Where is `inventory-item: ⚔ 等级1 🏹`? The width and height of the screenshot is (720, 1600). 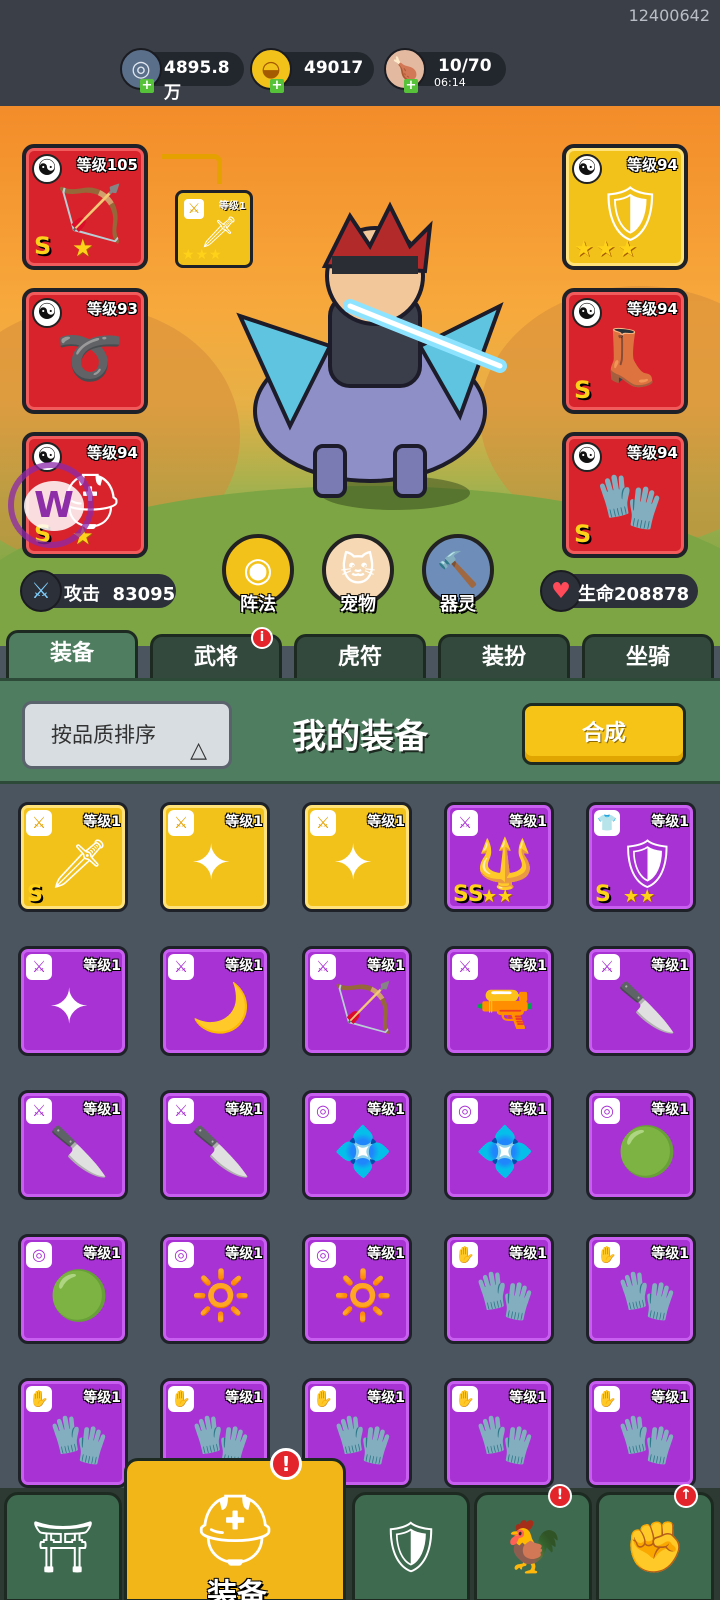 inventory-item: ⚔ 等级1 🏹 is located at coordinates (357, 1001).